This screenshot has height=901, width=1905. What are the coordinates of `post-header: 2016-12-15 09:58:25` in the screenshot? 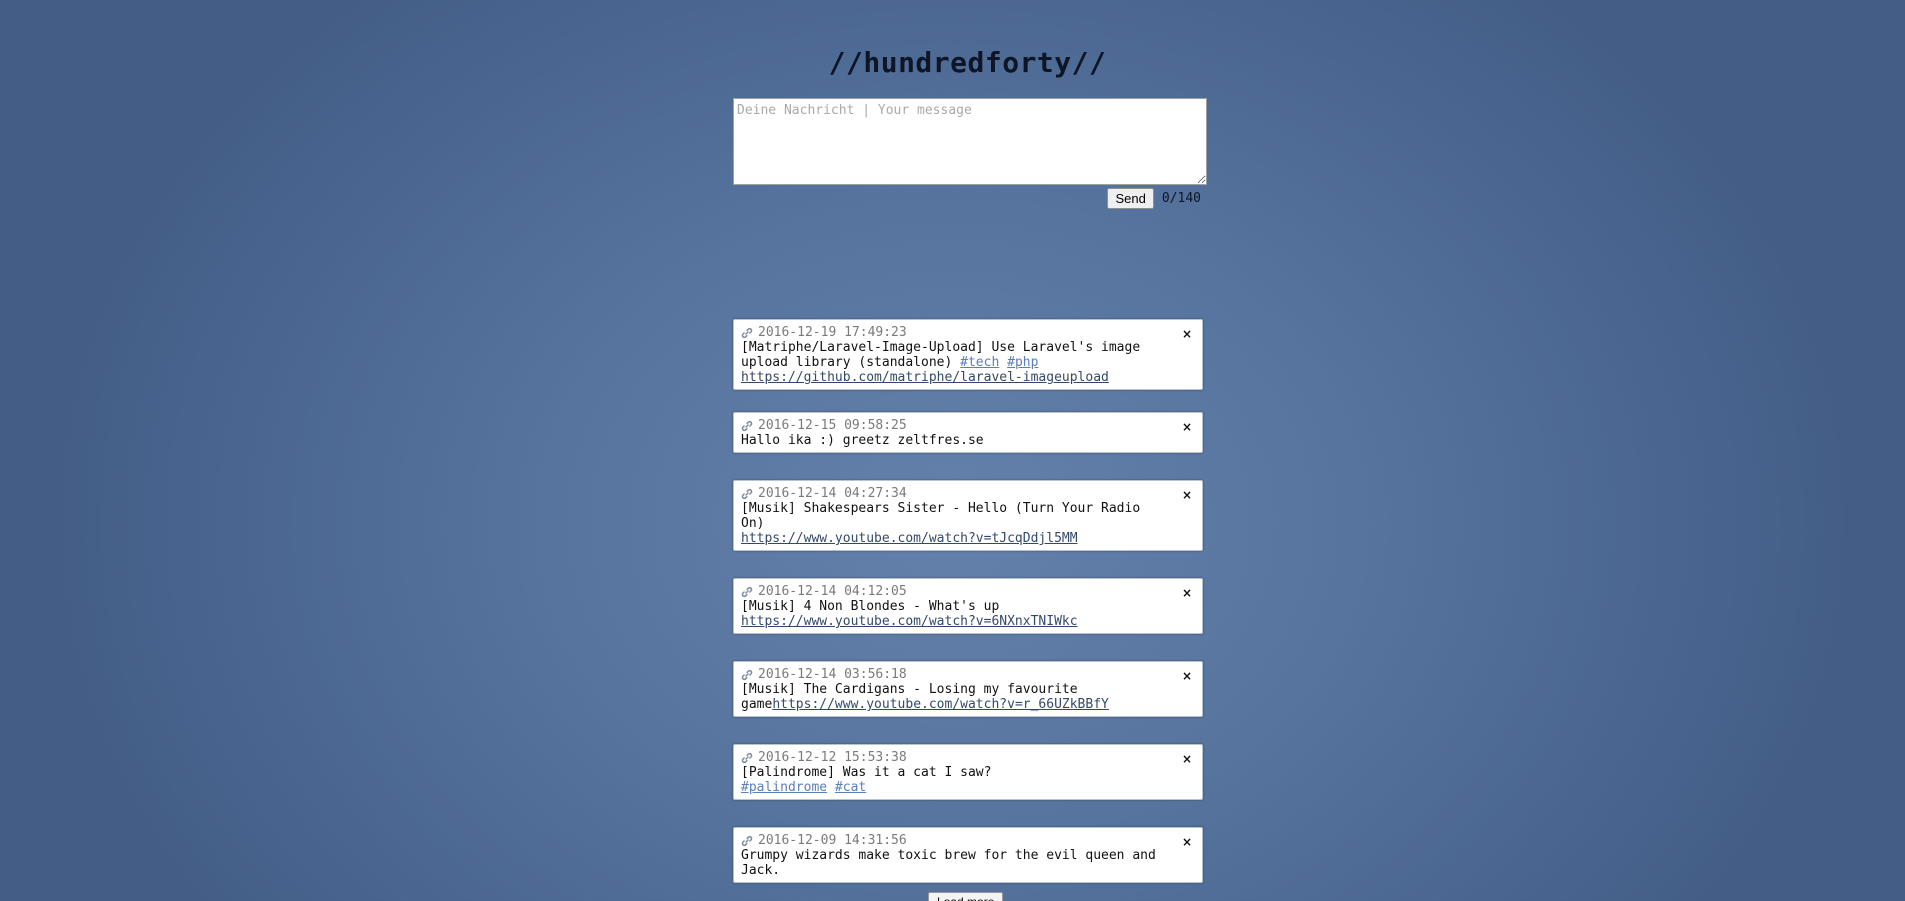 It's located at (968, 425).